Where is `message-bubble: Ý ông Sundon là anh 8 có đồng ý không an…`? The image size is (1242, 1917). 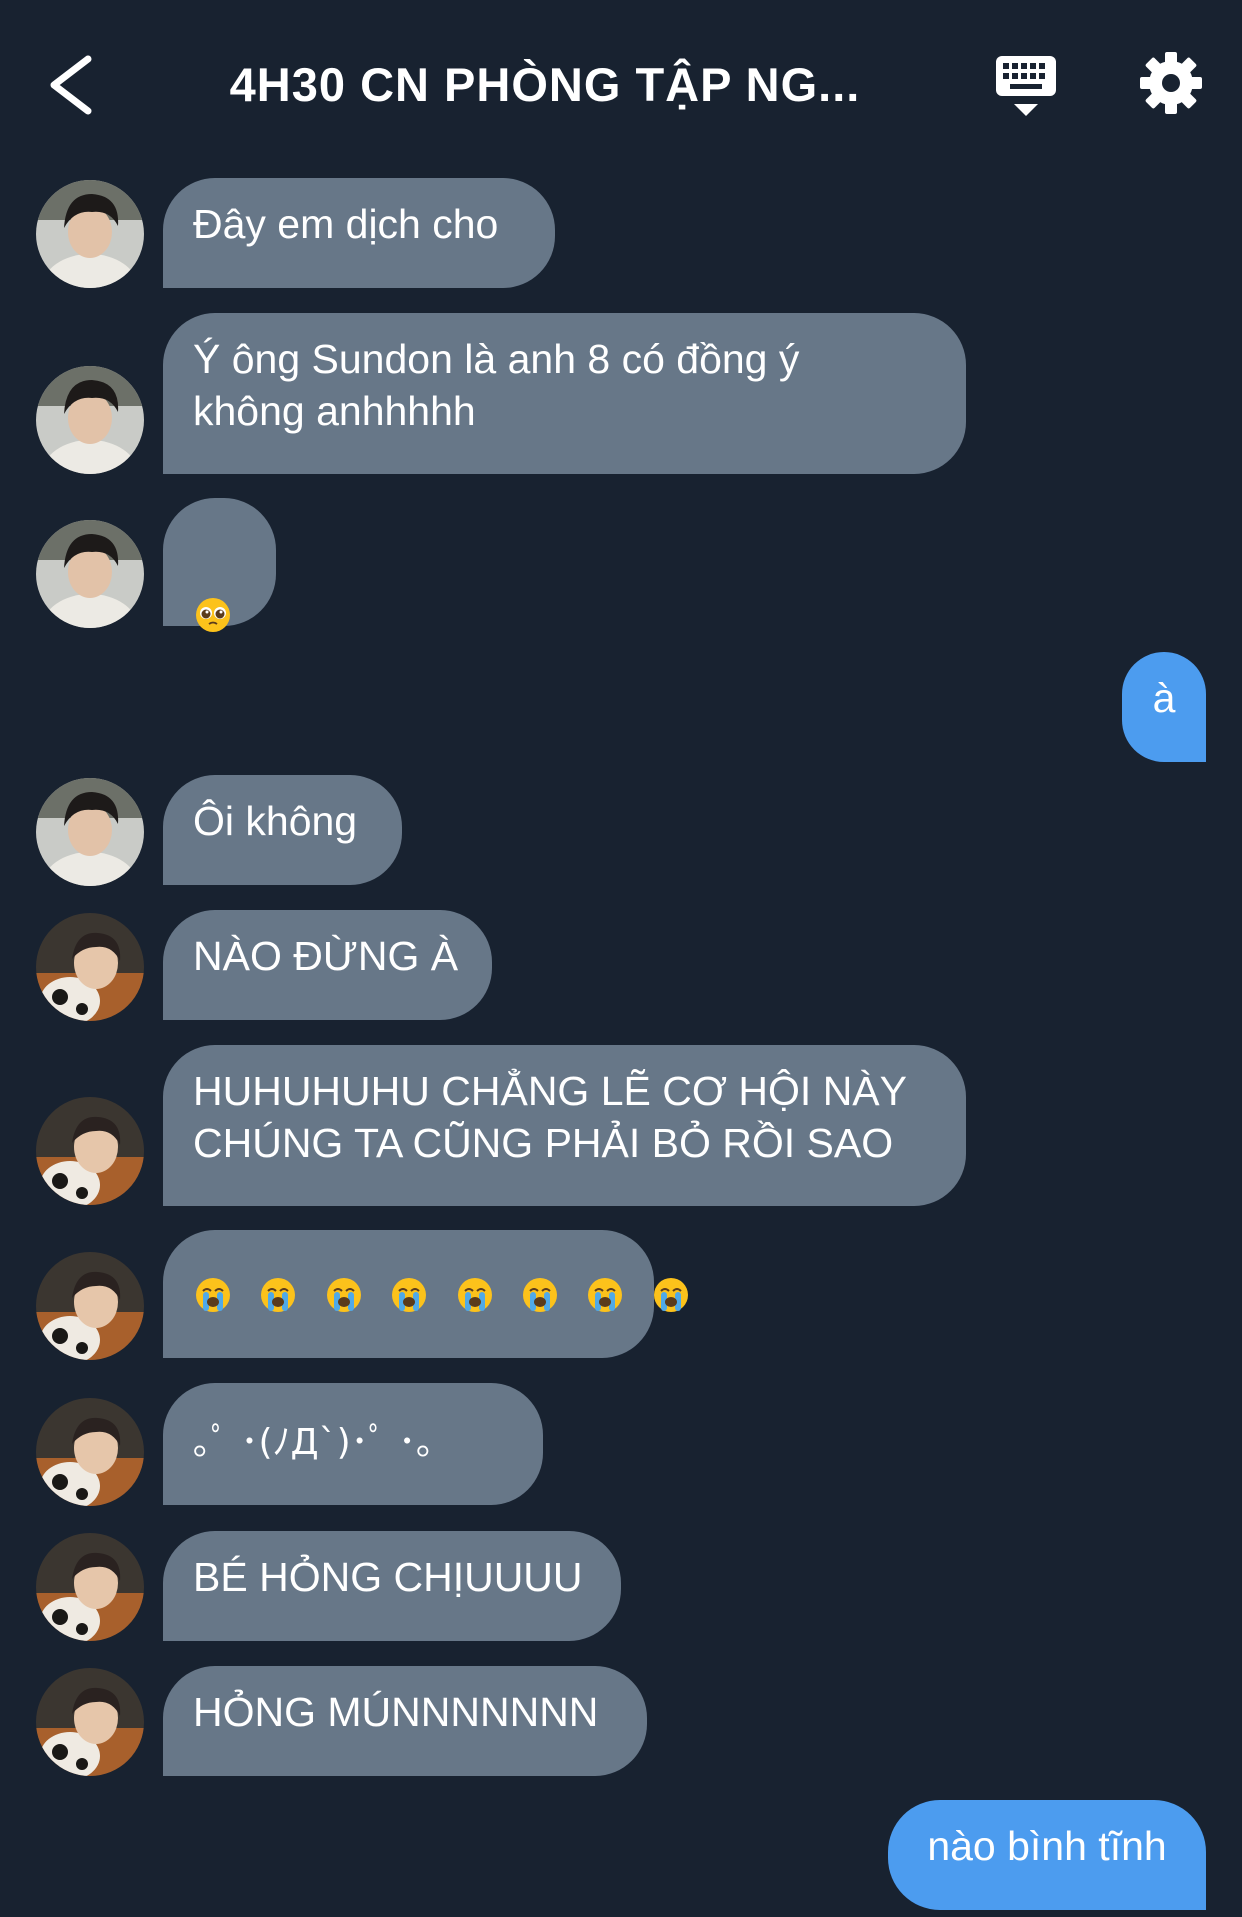
message-bubble: Ý ông Sundon là anh 8 có đồng ý không an… is located at coordinates (564, 393).